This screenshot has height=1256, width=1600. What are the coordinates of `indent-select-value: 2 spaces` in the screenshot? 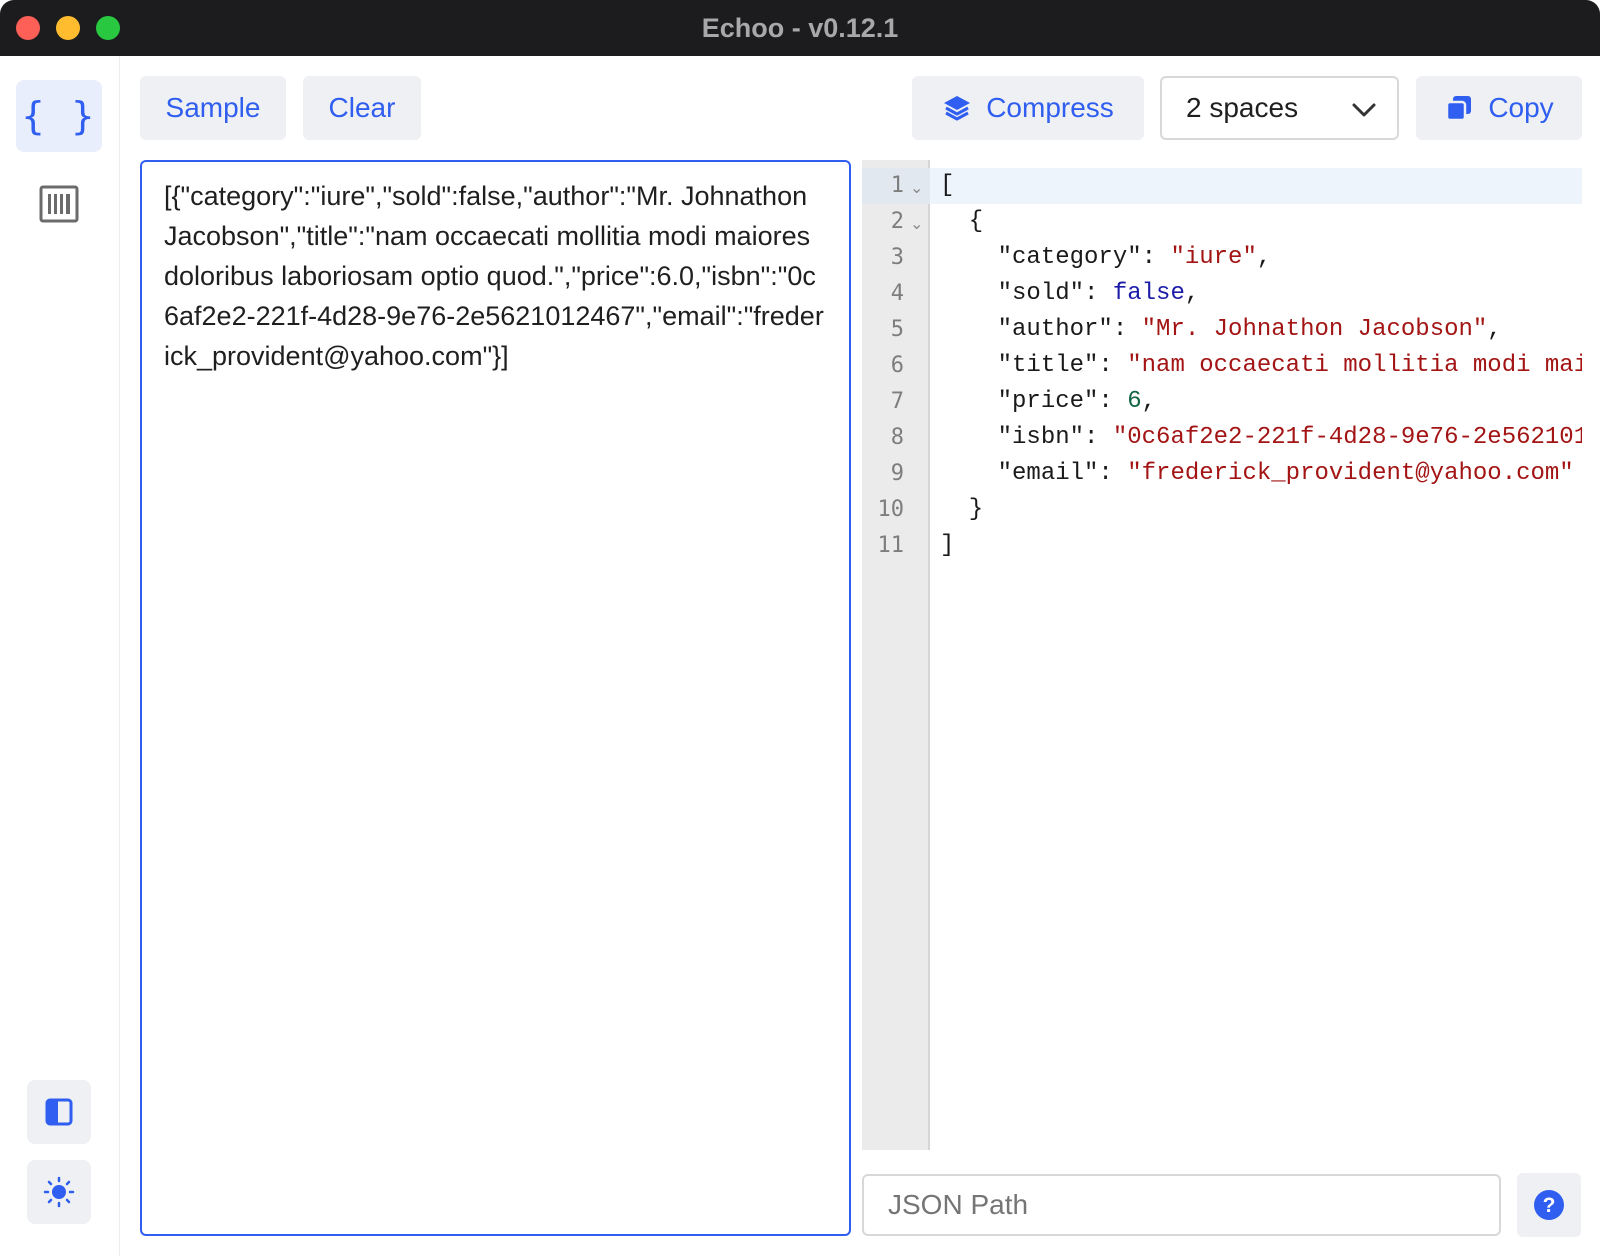 It's located at (1242, 107).